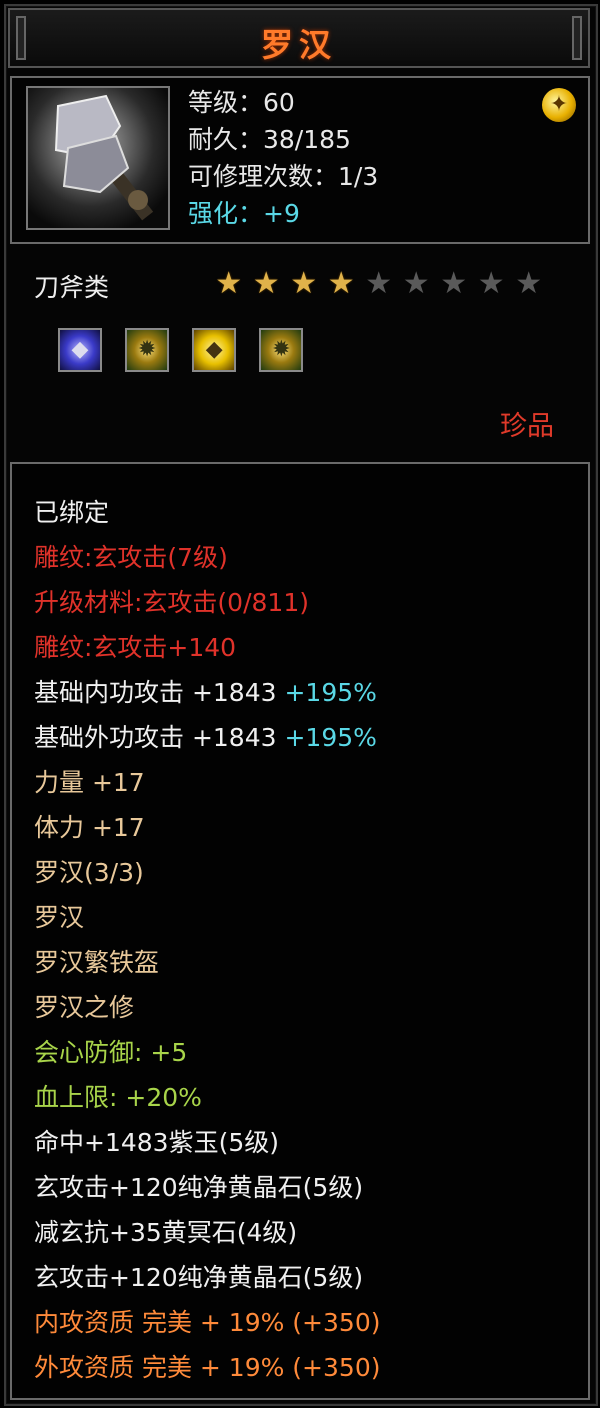 This screenshot has height=1408, width=600. What do you see at coordinates (98, 158) in the screenshot?
I see `axe-weapon-icon` at bounding box center [98, 158].